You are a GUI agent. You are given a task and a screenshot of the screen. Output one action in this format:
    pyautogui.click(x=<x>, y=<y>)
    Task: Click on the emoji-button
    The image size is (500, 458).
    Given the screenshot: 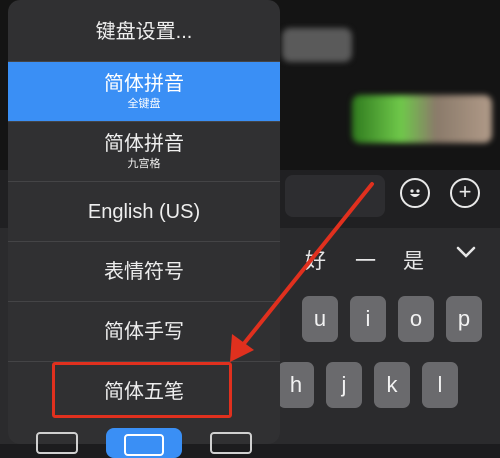 What is the action you would take?
    pyautogui.click(x=415, y=193)
    